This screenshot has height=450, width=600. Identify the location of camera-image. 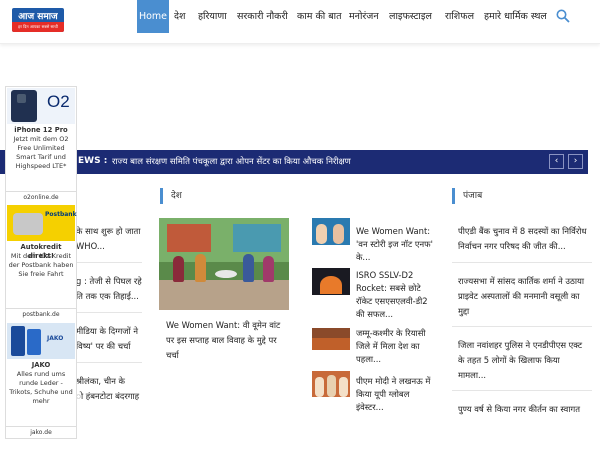
(21, 98).